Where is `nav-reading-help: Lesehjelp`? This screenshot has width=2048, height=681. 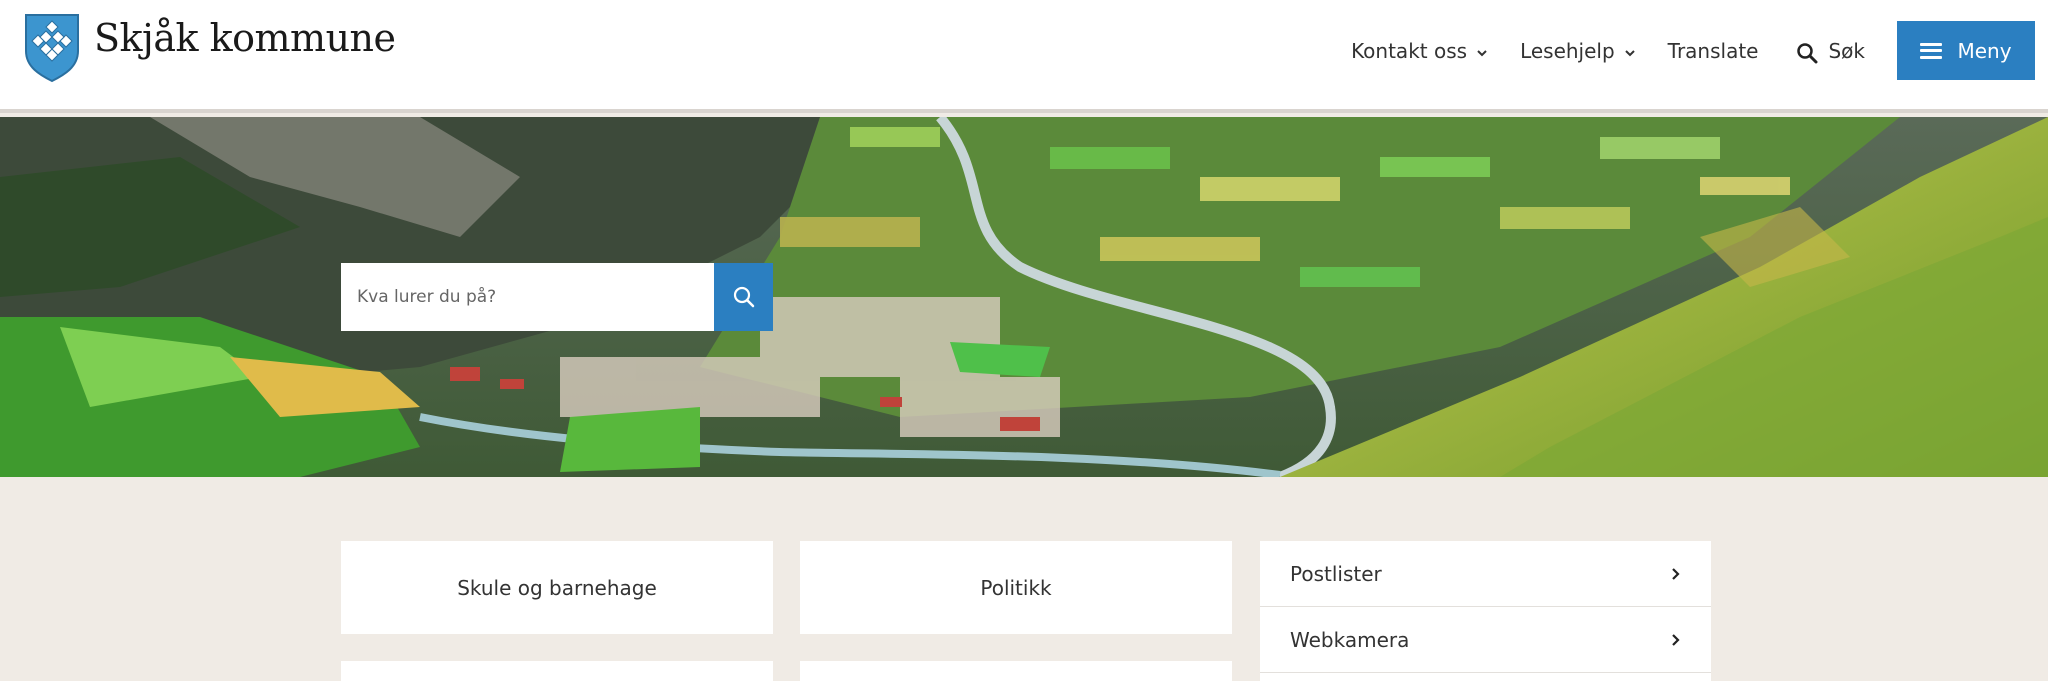 nav-reading-help: Lesehjelp is located at coordinates (1578, 51).